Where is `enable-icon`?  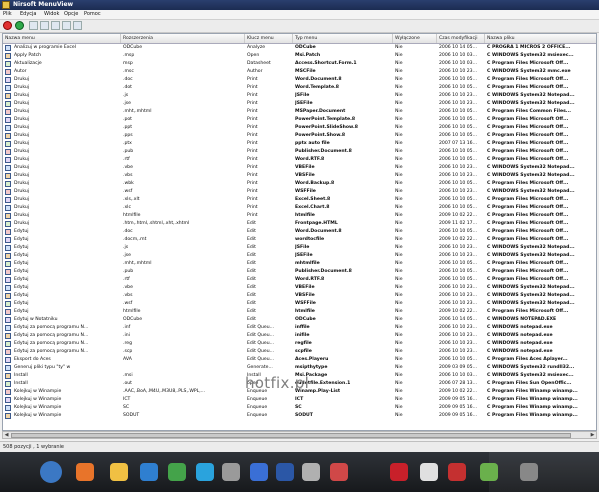
enable-icon is located at coordinates (19, 25).